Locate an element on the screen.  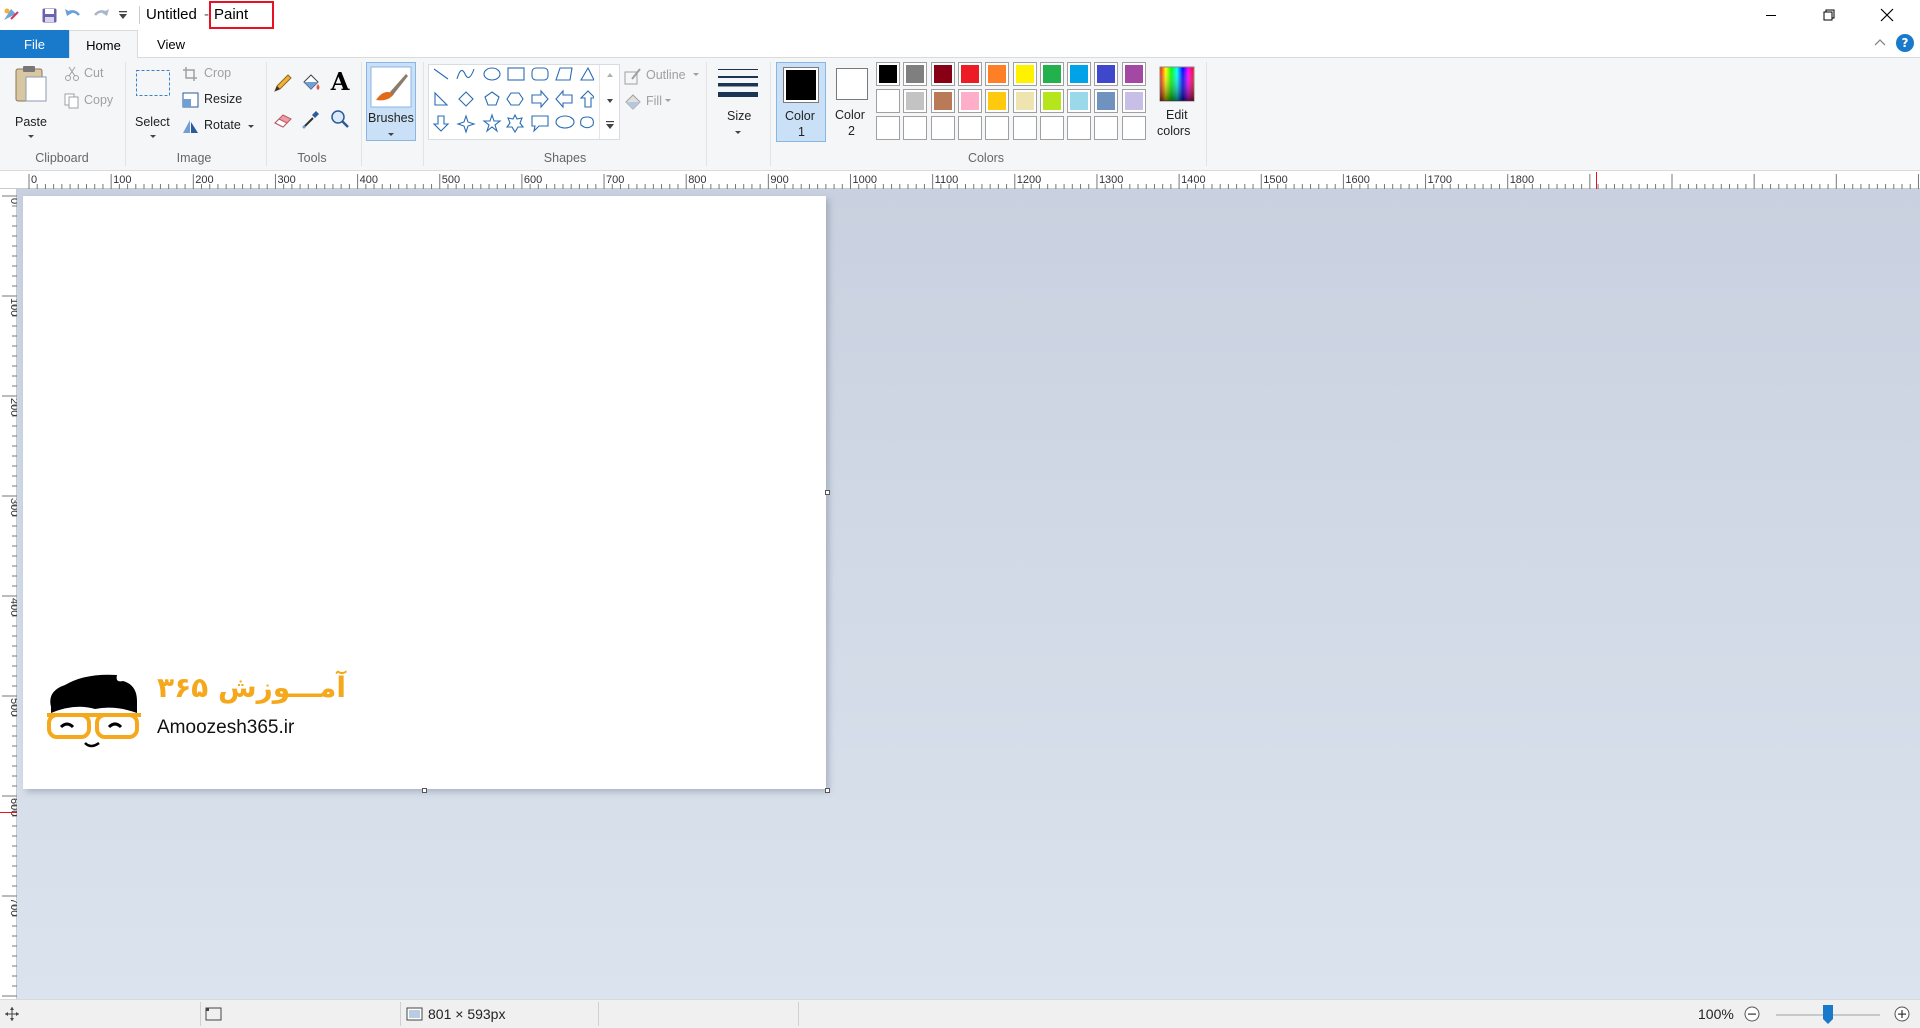
ruler-label: 1500 is located at coordinates (1275, 180).